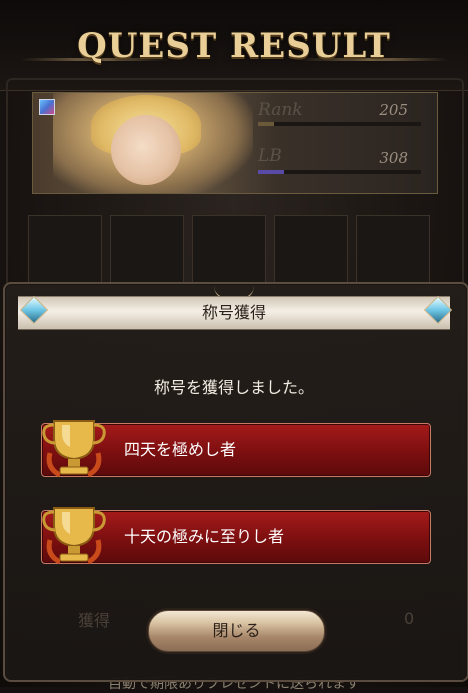 The height and width of the screenshot is (693, 468). Describe the element at coordinates (180, 449) in the screenshot. I see `acquired-title-label: 四天を極めし者` at that location.